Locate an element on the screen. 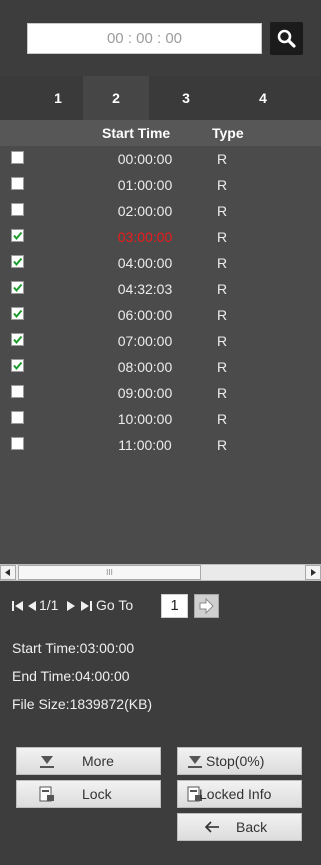 This screenshot has height=865, width=321. cell-start-time: 09:00:00 is located at coordinates (145, 393).